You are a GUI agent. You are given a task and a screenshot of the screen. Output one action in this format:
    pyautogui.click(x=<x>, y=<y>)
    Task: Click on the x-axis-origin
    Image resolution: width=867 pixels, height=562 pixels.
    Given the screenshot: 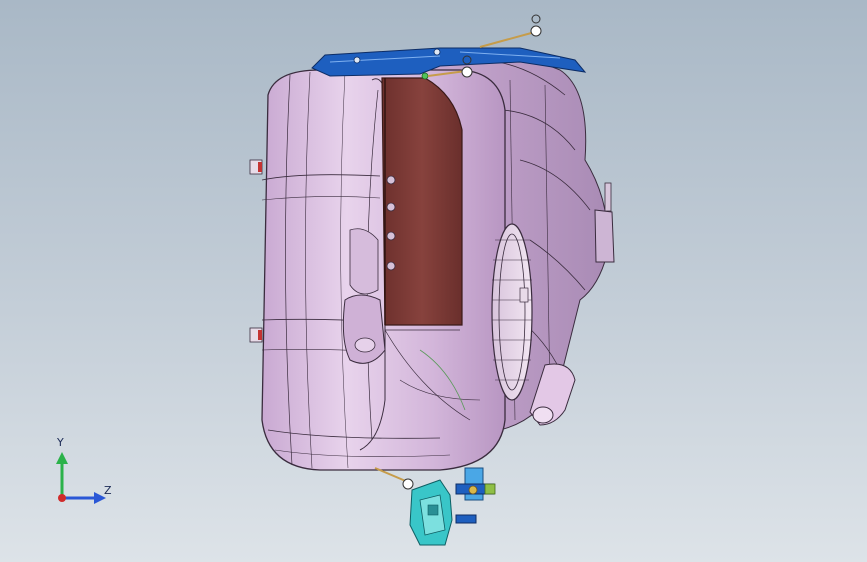 What is the action you would take?
    pyautogui.click(x=62, y=498)
    